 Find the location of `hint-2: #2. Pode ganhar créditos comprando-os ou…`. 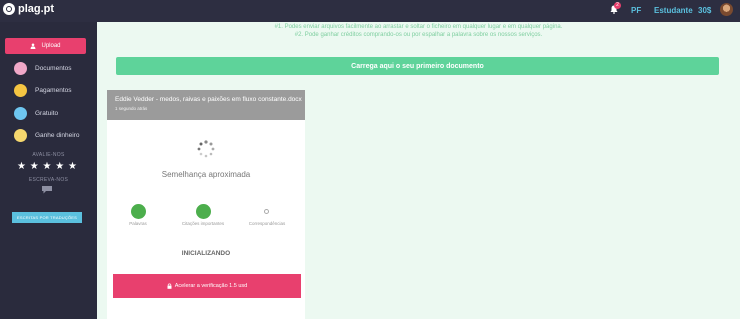

hint-2: #2. Pode ganhar créditos comprando-os ou… is located at coordinates (418, 35).